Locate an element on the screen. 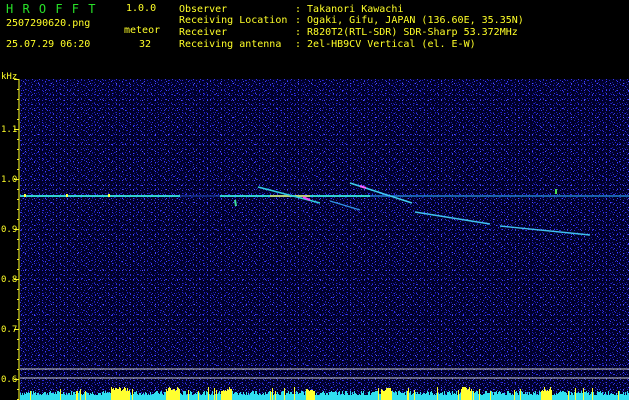  file-name: 2507290620.png is located at coordinates (48, 23).